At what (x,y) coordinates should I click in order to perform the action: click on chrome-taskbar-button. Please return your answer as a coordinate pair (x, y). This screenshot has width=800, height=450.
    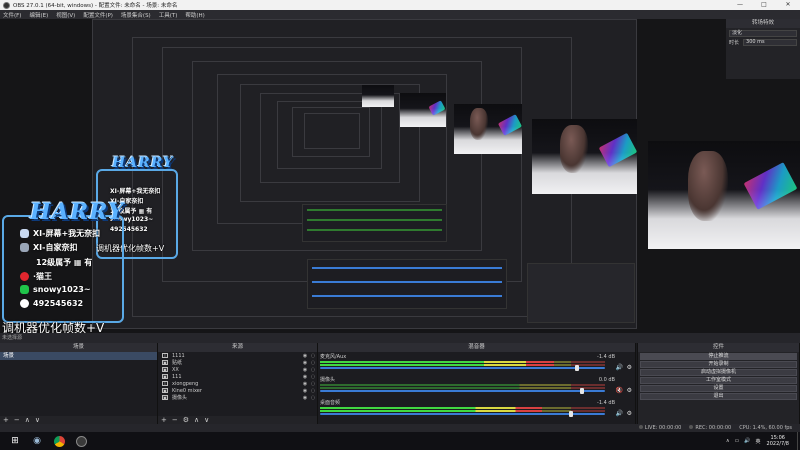
    Looking at the image, I should click on (59, 441).